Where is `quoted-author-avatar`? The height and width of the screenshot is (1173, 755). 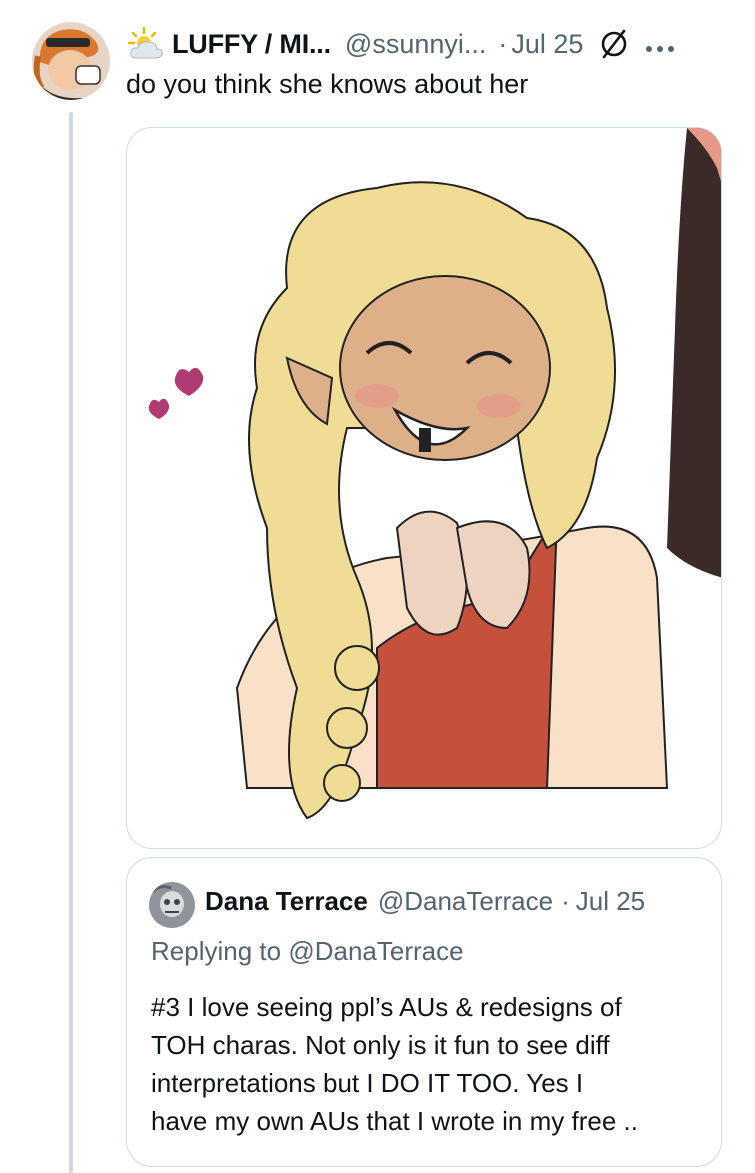 quoted-author-avatar is located at coordinates (172, 905).